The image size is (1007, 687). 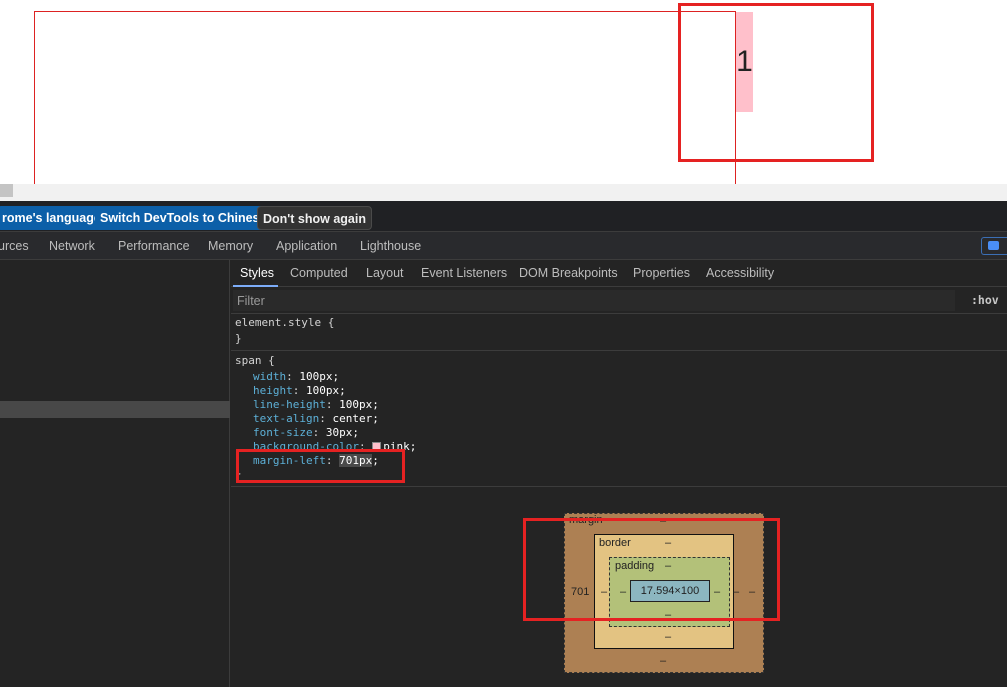 What do you see at coordinates (115, 473) in the screenshot?
I see `elements-dom-tree` at bounding box center [115, 473].